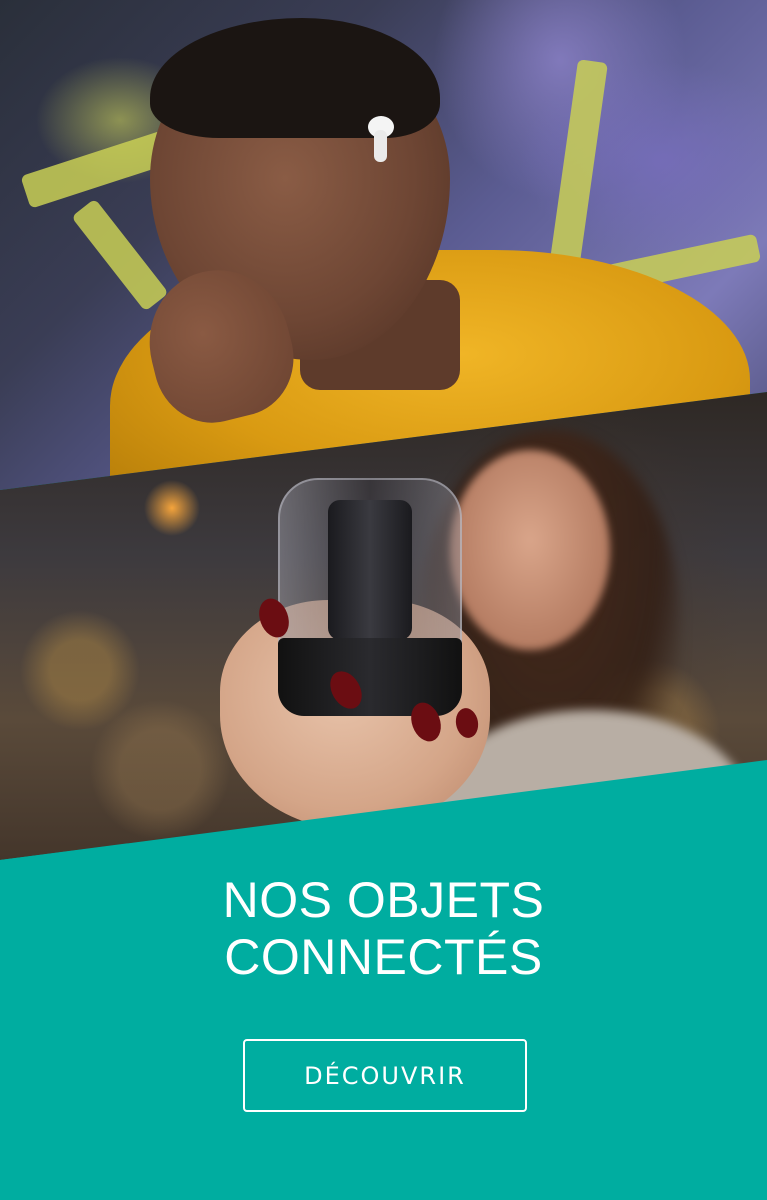 This screenshot has width=767, height=1200. Describe the element at coordinates (530, 550) in the screenshot. I see `woman-face` at that location.